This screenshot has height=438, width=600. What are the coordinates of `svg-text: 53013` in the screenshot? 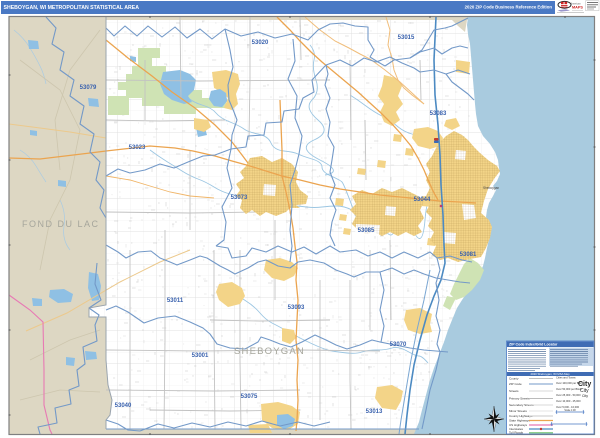 It's located at (374, 412).